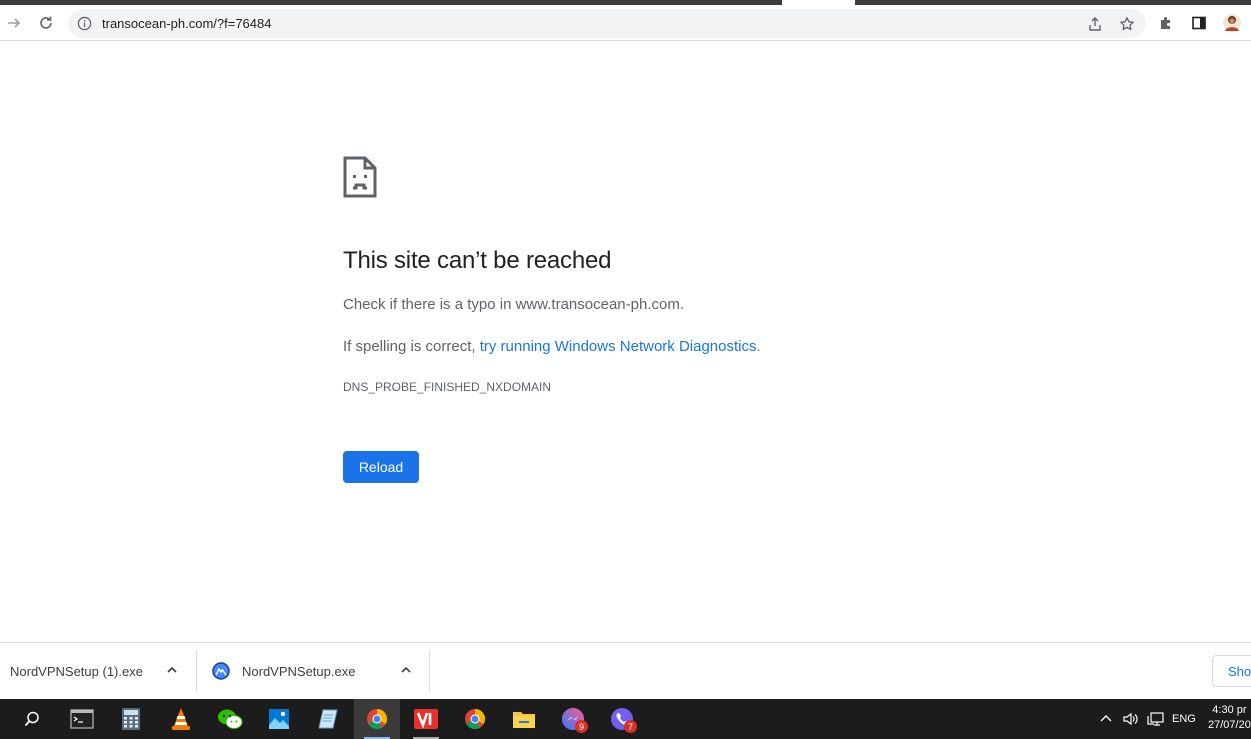  I want to click on wechat-icon, so click(230, 719).